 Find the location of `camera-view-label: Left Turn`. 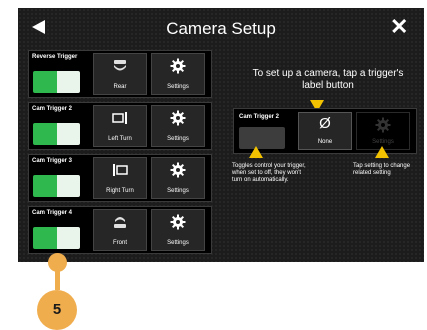

camera-view-label: Left Turn is located at coordinates (120, 139).